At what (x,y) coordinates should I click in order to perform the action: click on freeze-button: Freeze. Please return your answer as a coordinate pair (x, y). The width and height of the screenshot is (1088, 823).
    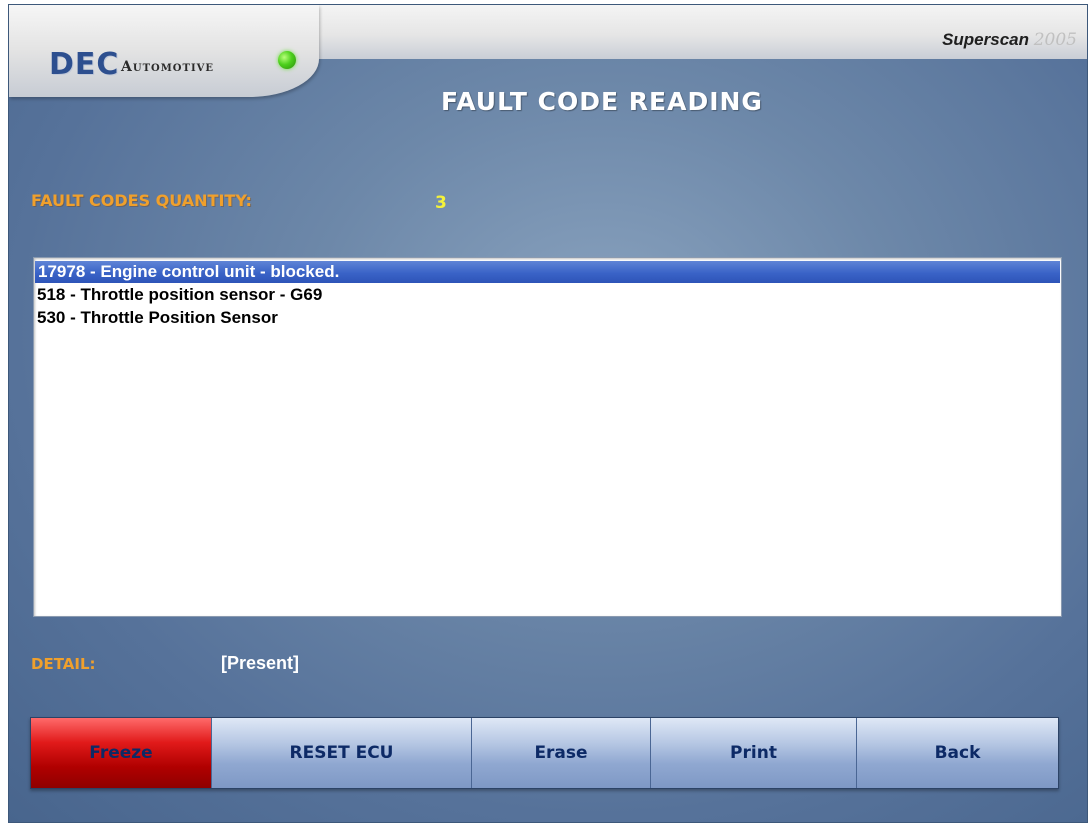
    Looking at the image, I should click on (121, 753).